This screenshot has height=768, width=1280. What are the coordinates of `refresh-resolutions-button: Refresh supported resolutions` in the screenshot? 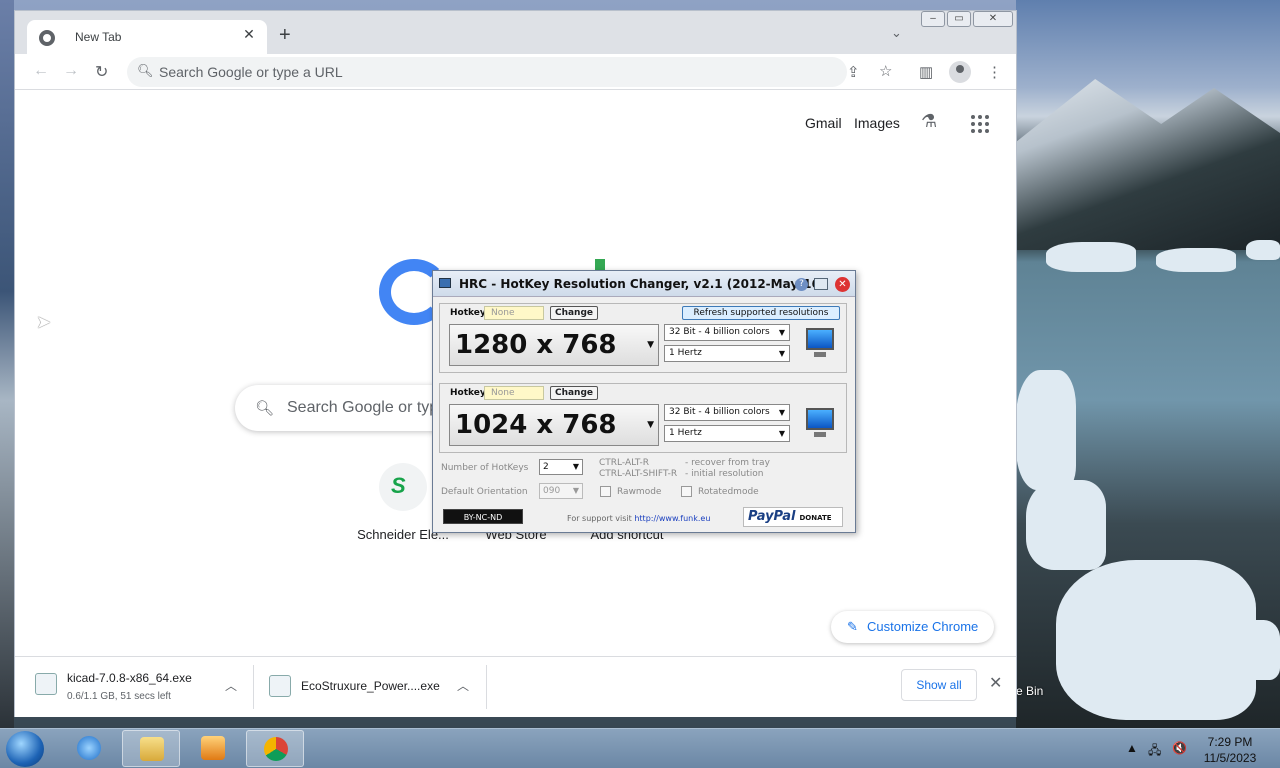 It's located at (761, 313).